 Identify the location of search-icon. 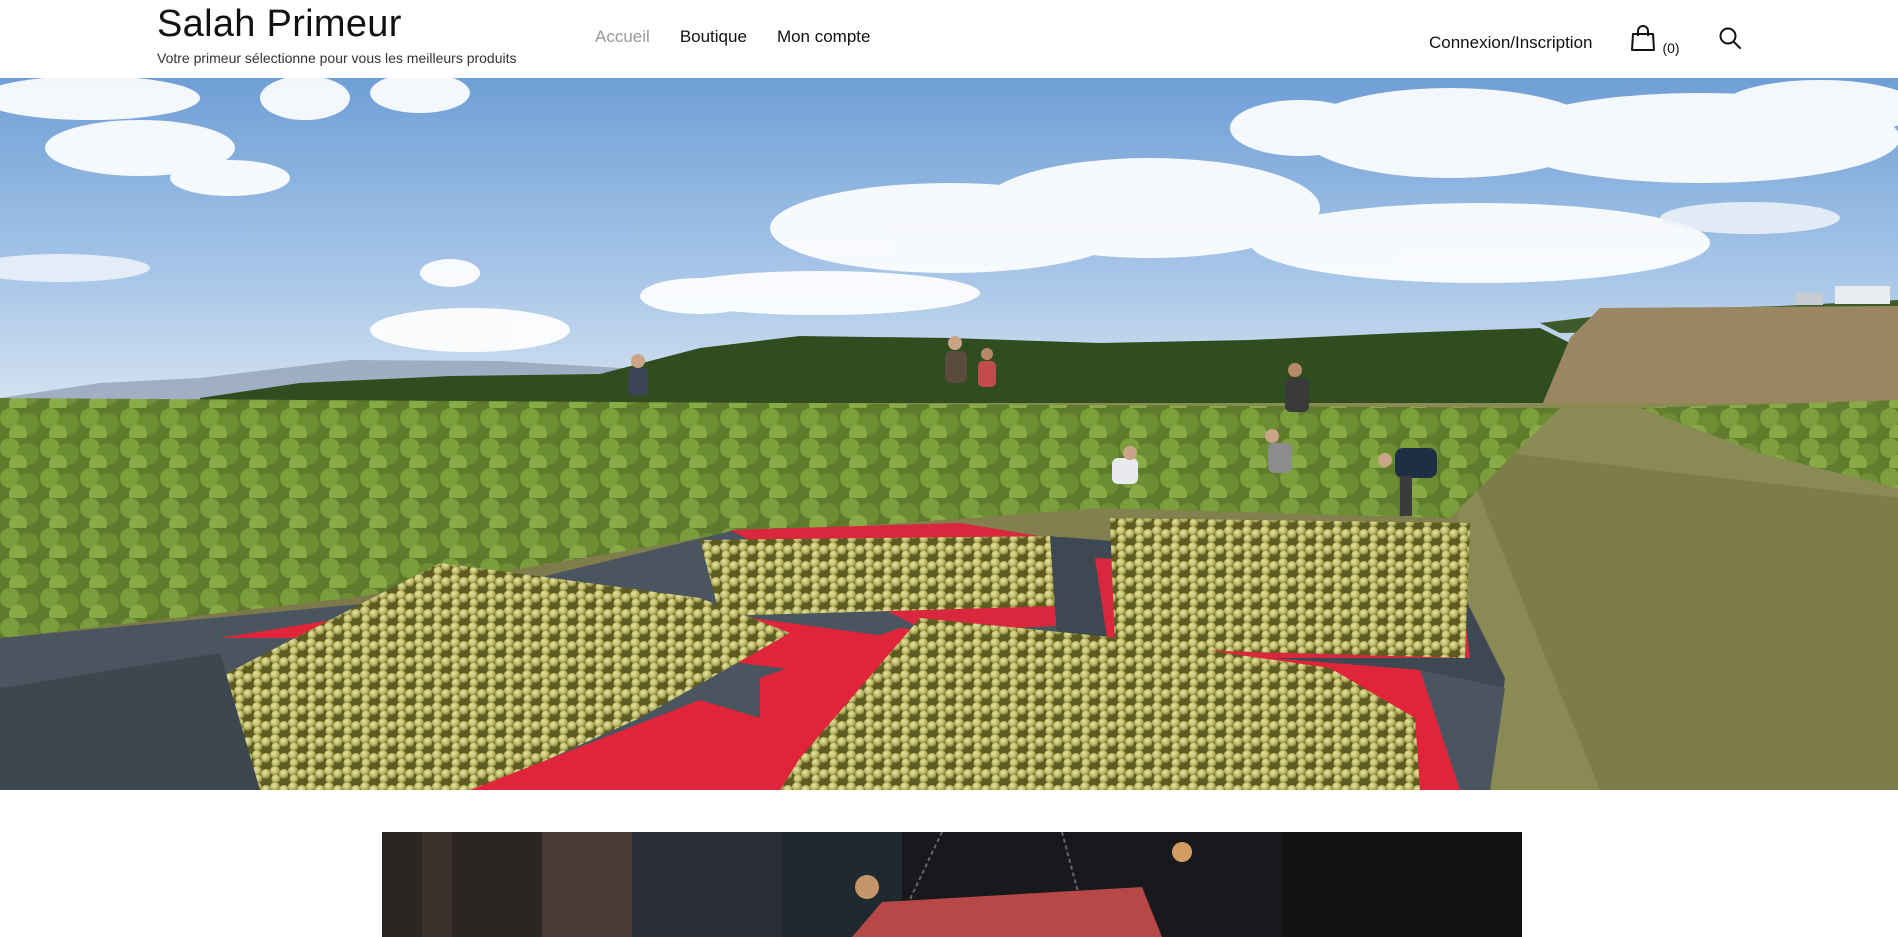
(1730, 40).